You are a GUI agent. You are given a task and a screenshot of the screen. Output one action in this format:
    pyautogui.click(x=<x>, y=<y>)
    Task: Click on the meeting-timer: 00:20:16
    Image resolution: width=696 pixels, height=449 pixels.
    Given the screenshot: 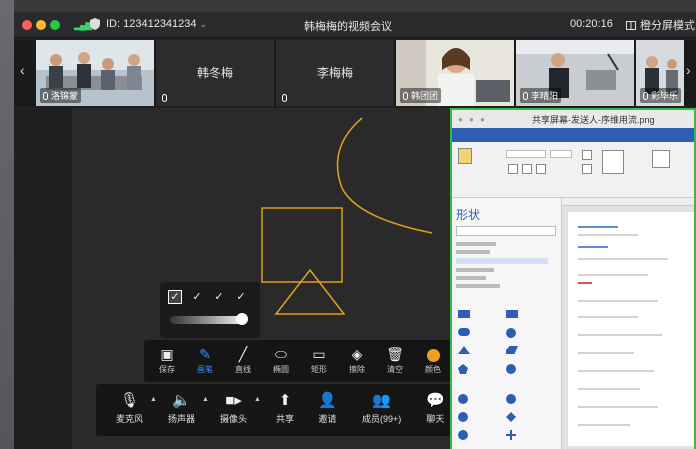 What is the action you would take?
    pyautogui.click(x=591, y=24)
    